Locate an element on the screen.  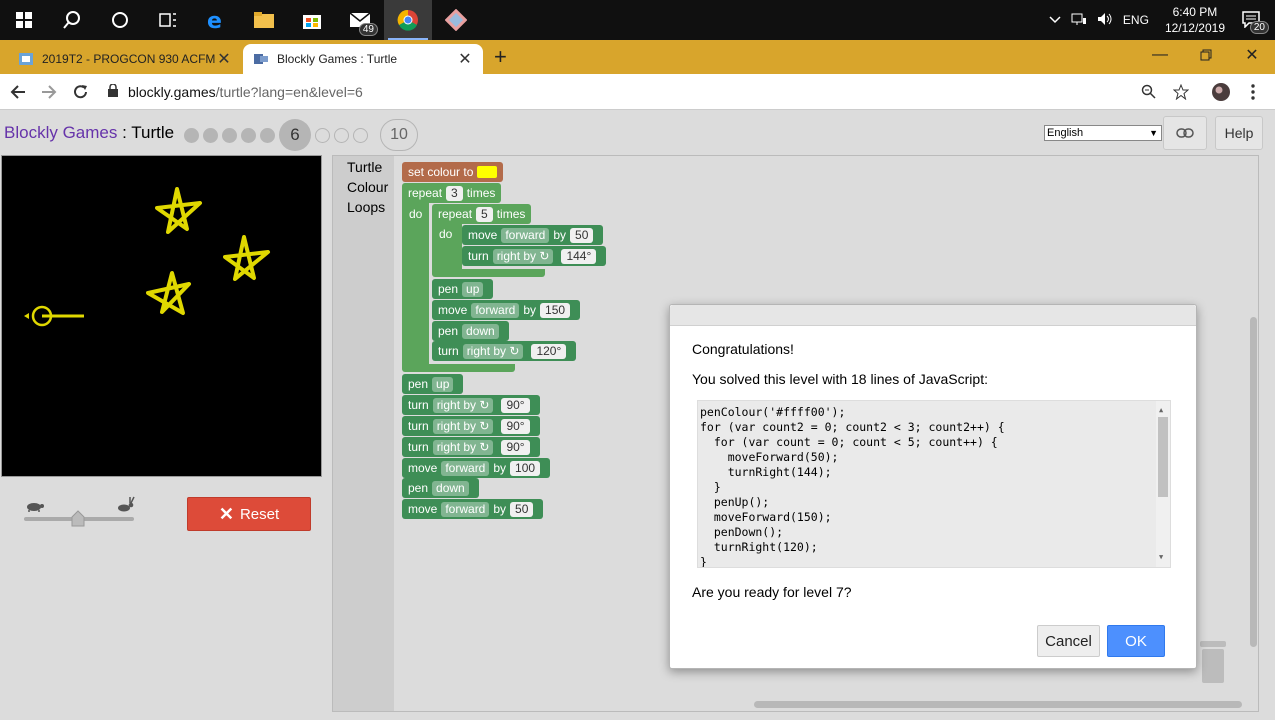
scroll-down-icon: ▼ is located at coordinates (1161, 557).